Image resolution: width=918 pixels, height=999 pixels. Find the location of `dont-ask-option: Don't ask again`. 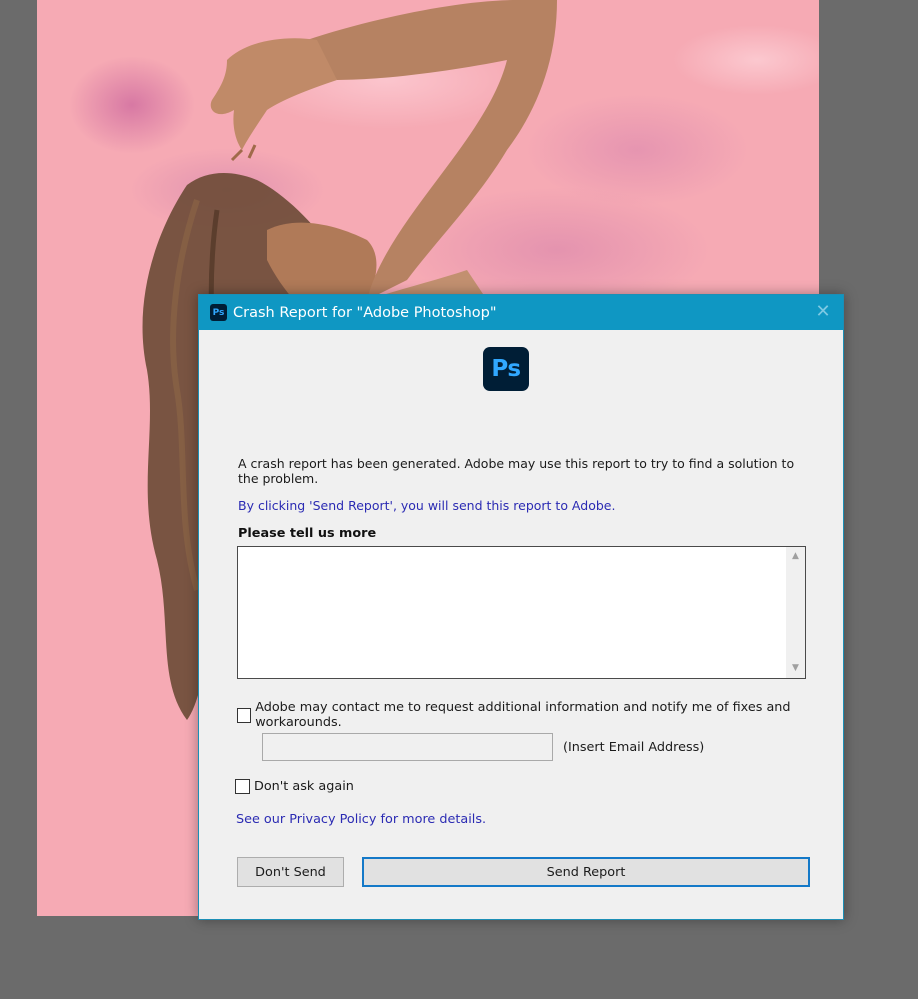

dont-ask-option: Don't ask again is located at coordinates (294, 786).